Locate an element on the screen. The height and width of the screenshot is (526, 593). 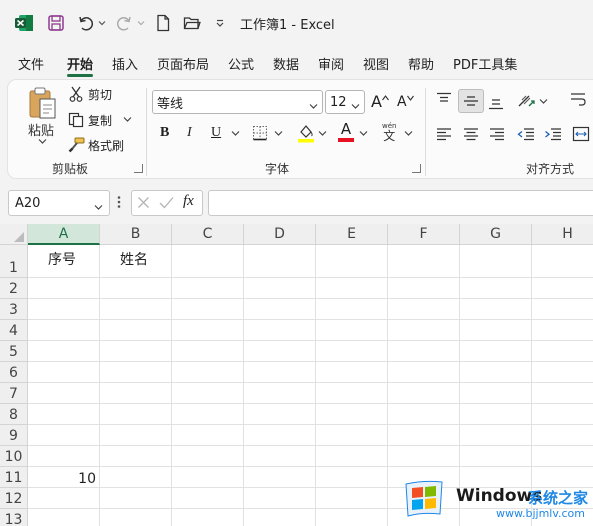
insert-function-button: fx is located at coordinates (188, 201).